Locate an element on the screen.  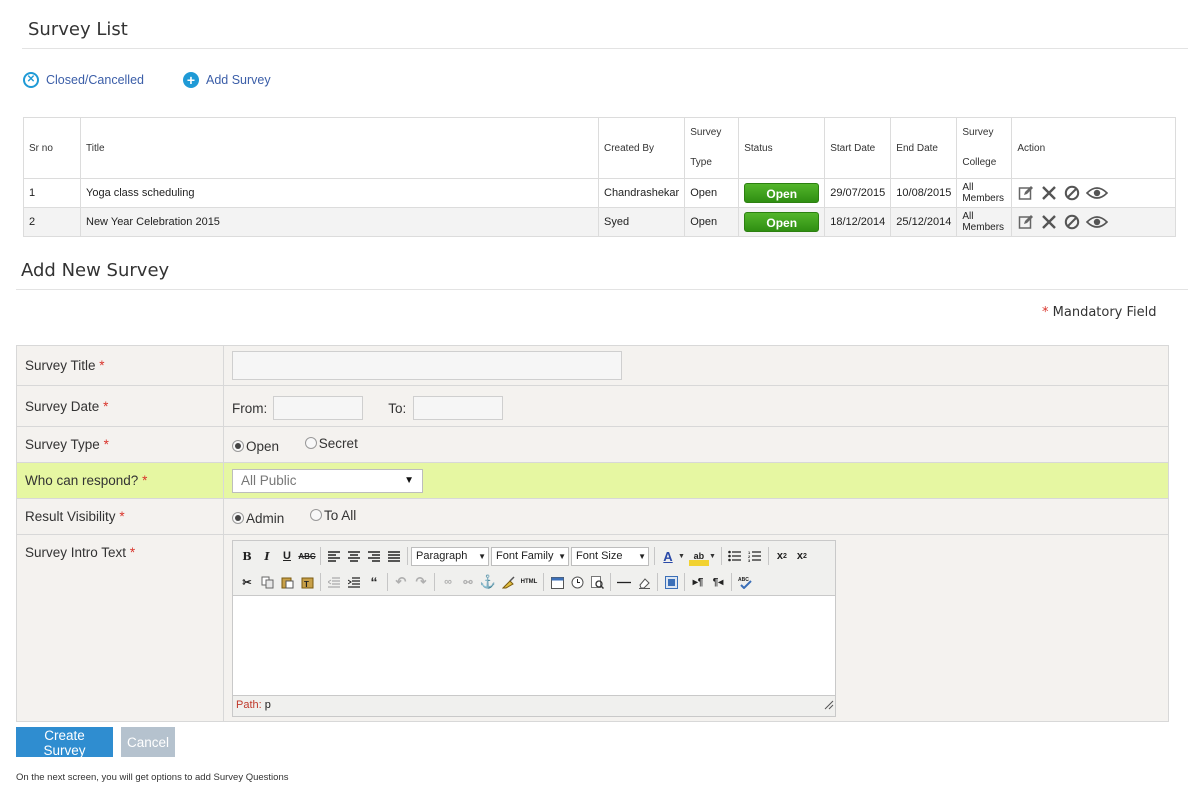
text-color-icon: A is located at coordinates (668, 556).